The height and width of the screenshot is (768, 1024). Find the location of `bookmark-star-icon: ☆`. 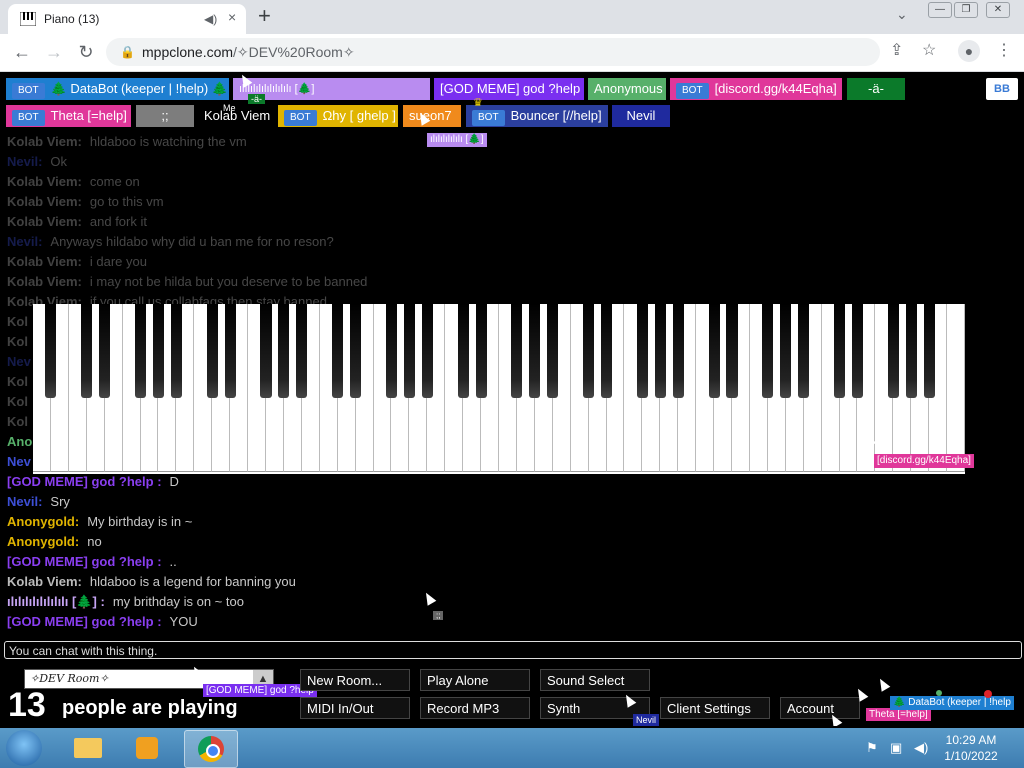

bookmark-star-icon: ☆ is located at coordinates (929, 50).